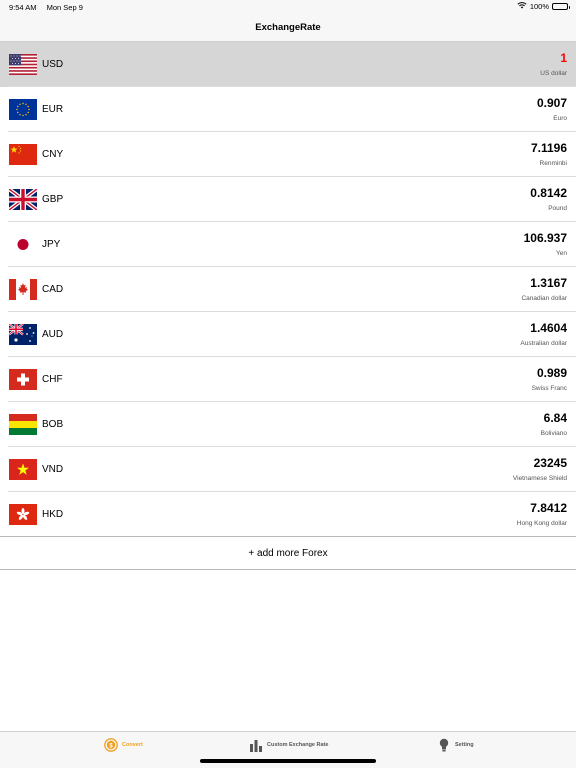 This screenshot has height=768, width=576. What do you see at coordinates (543, 343) in the screenshot?
I see `currency-name: Australian dollar` at bounding box center [543, 343].